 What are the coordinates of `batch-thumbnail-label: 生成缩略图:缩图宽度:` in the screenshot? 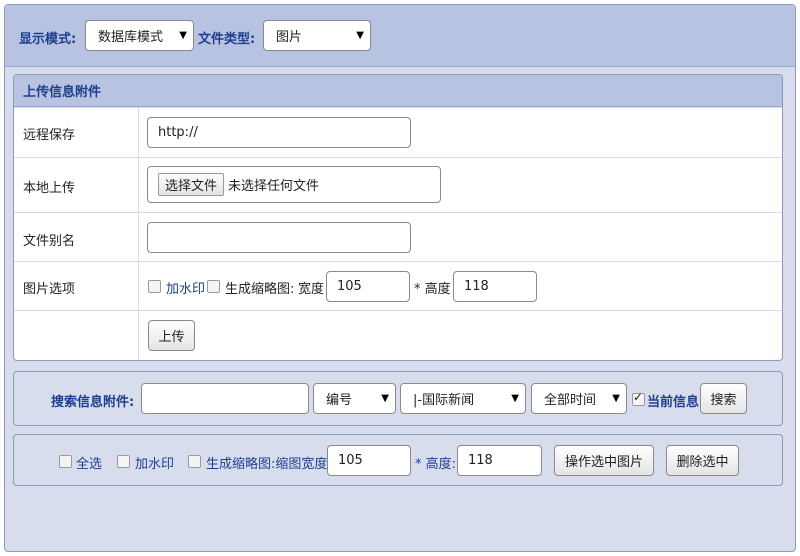 It's located at (269, 464).